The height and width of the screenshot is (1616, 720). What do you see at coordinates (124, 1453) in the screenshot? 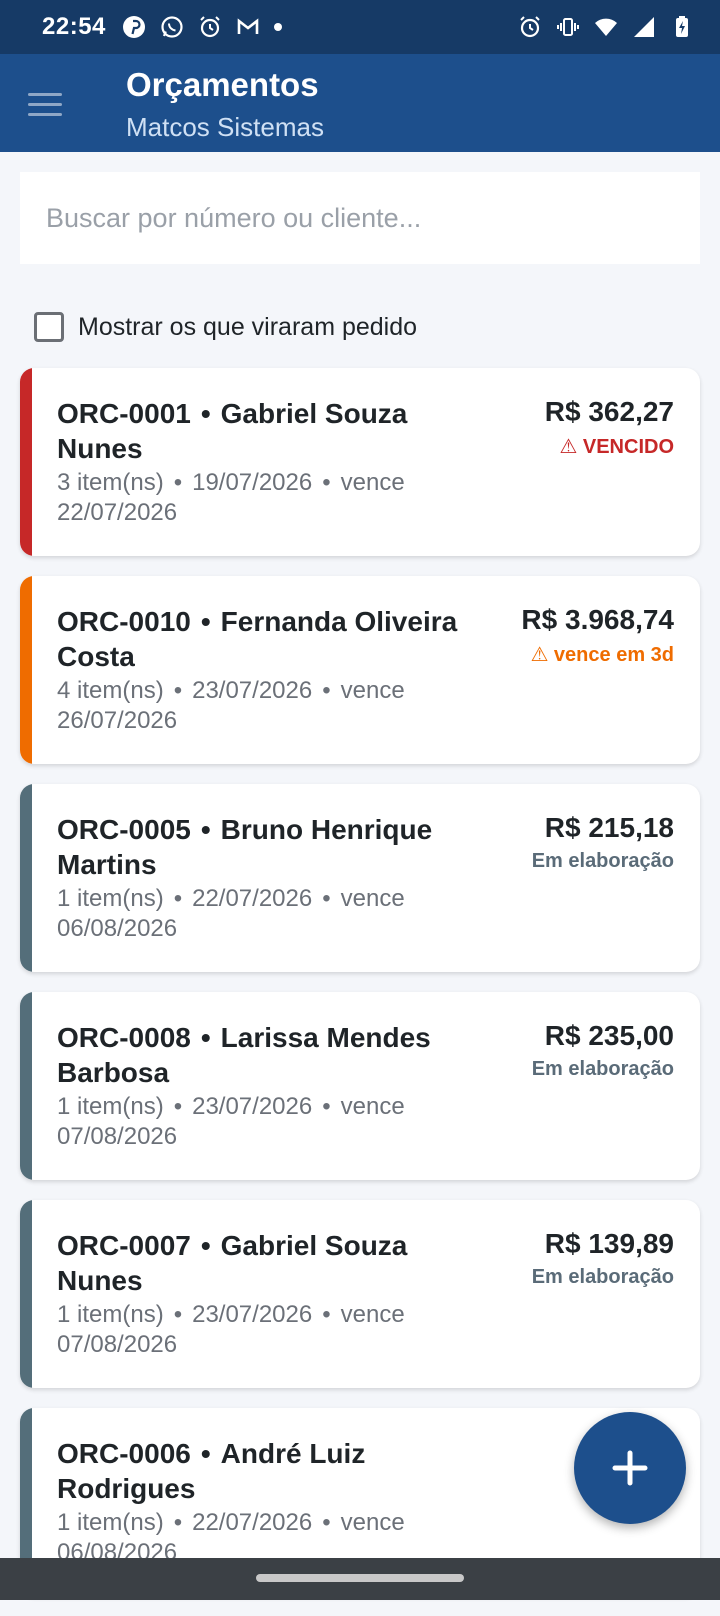
I see `quote-number: ORC-0006` at bounding box center [124, 1453].